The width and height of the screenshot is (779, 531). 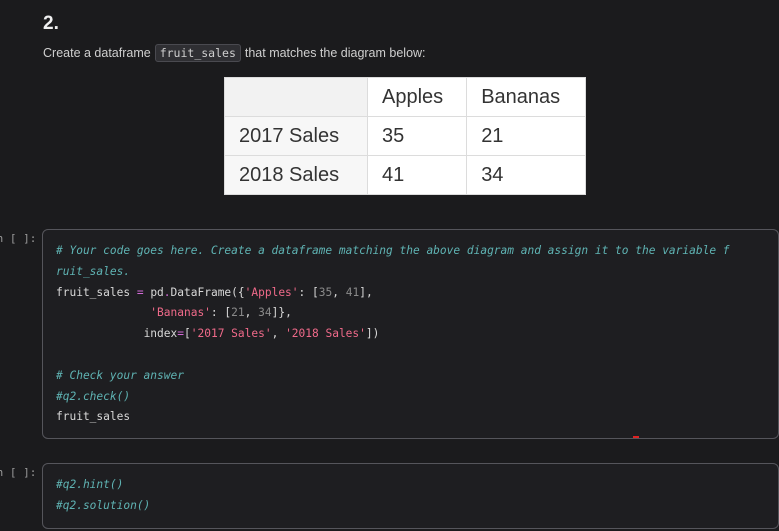 I want to click on code-string: 'Bananas', so click(x=180, y=313).